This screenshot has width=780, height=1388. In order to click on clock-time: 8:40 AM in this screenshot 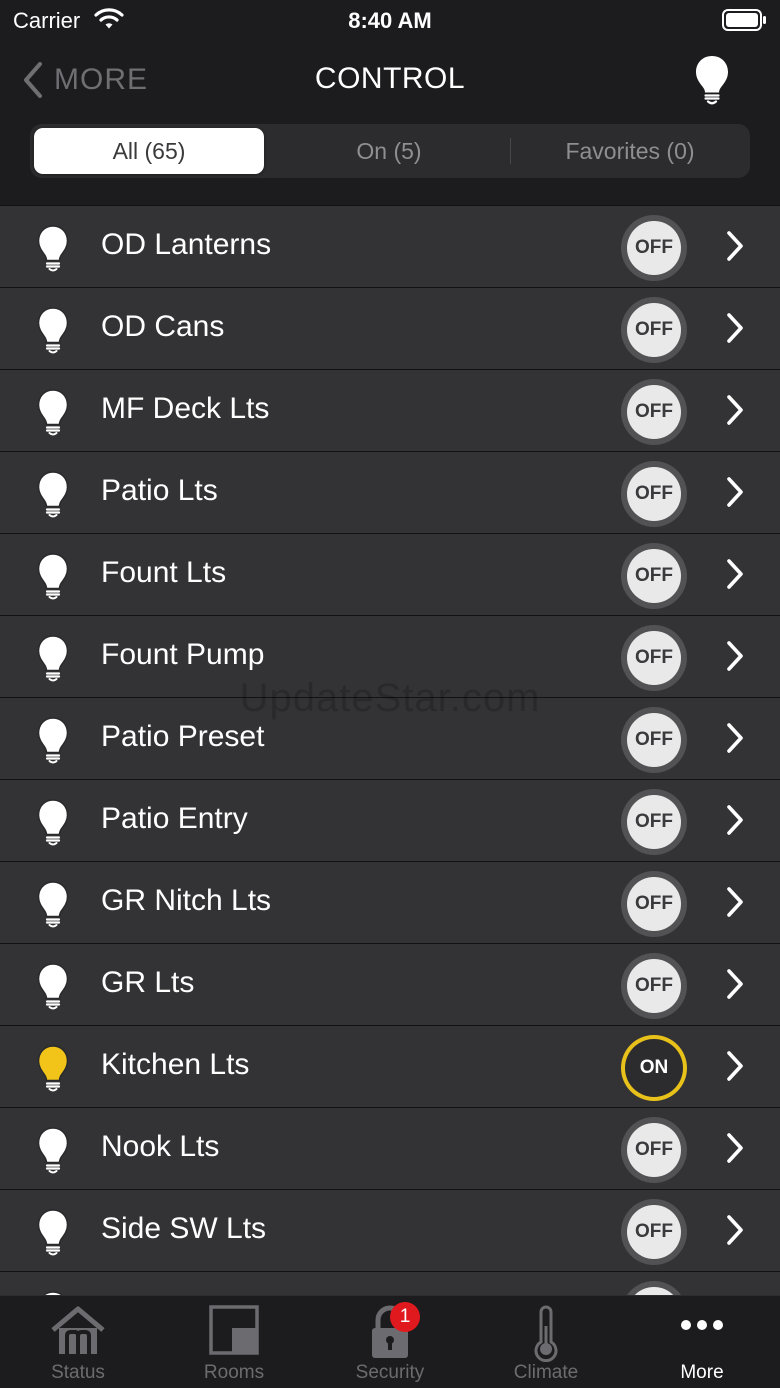, I will do `click(390, 20)`.